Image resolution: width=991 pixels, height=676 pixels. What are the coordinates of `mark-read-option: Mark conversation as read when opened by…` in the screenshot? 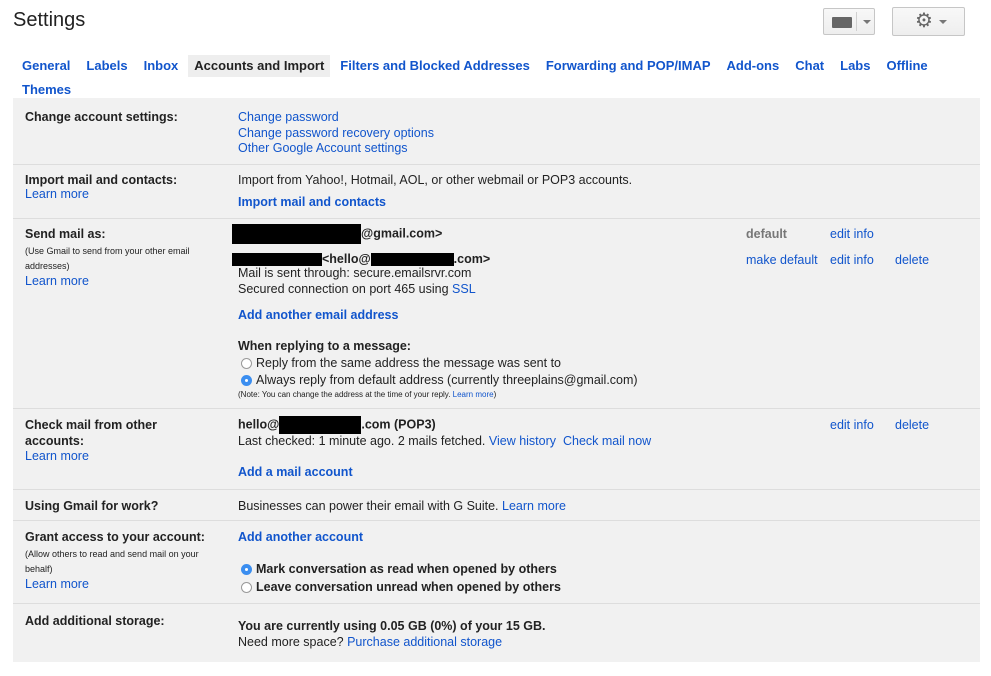 It's located at (399, 569).